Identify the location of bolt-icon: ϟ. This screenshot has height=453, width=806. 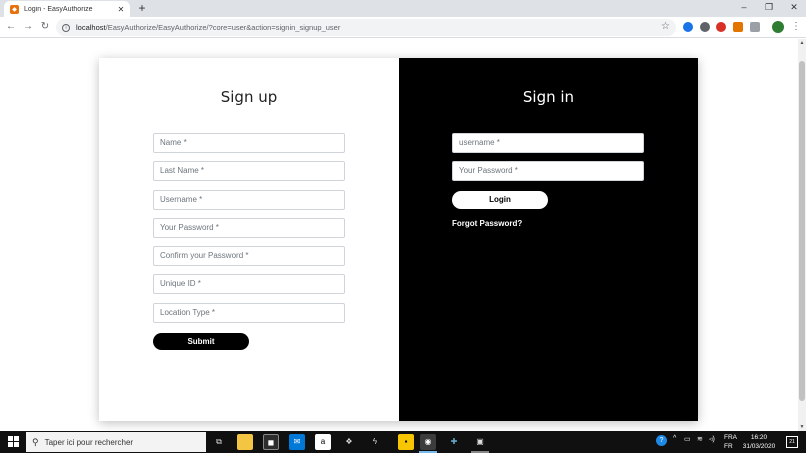
(375, 442).